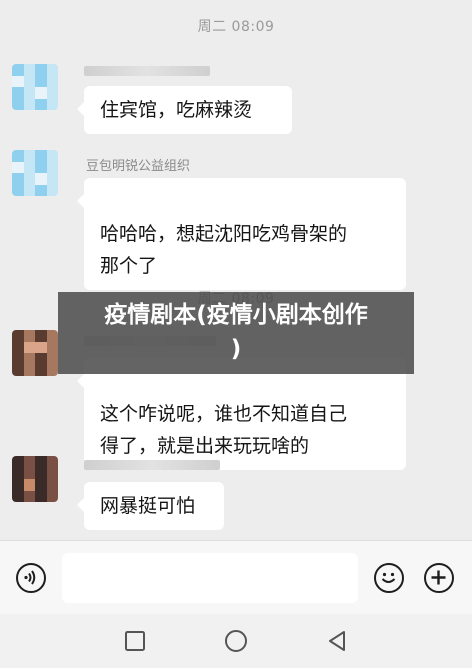 This screenshot has height=668, width=472. Describe the element at coordinates (210, 578) in the screenshot. I see `message-input` at that location.